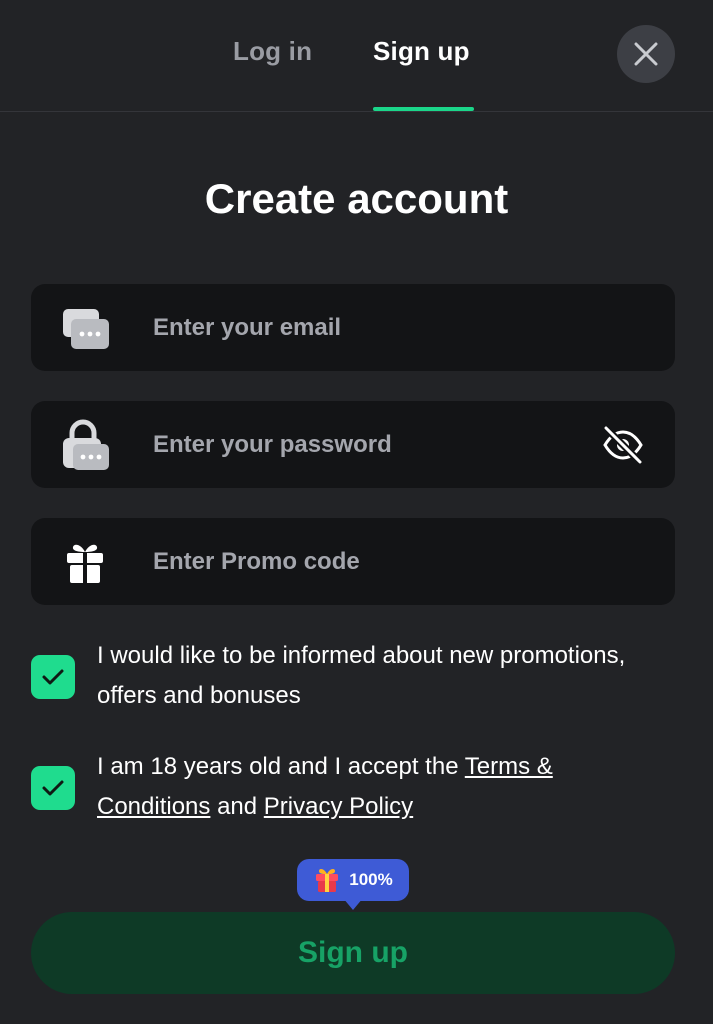 This screenshot has width=713, height=1024. What do you see at coordinates (327, 880) in the screenshot?
I see `gift-box-icon` at bounding box center [327, 880].